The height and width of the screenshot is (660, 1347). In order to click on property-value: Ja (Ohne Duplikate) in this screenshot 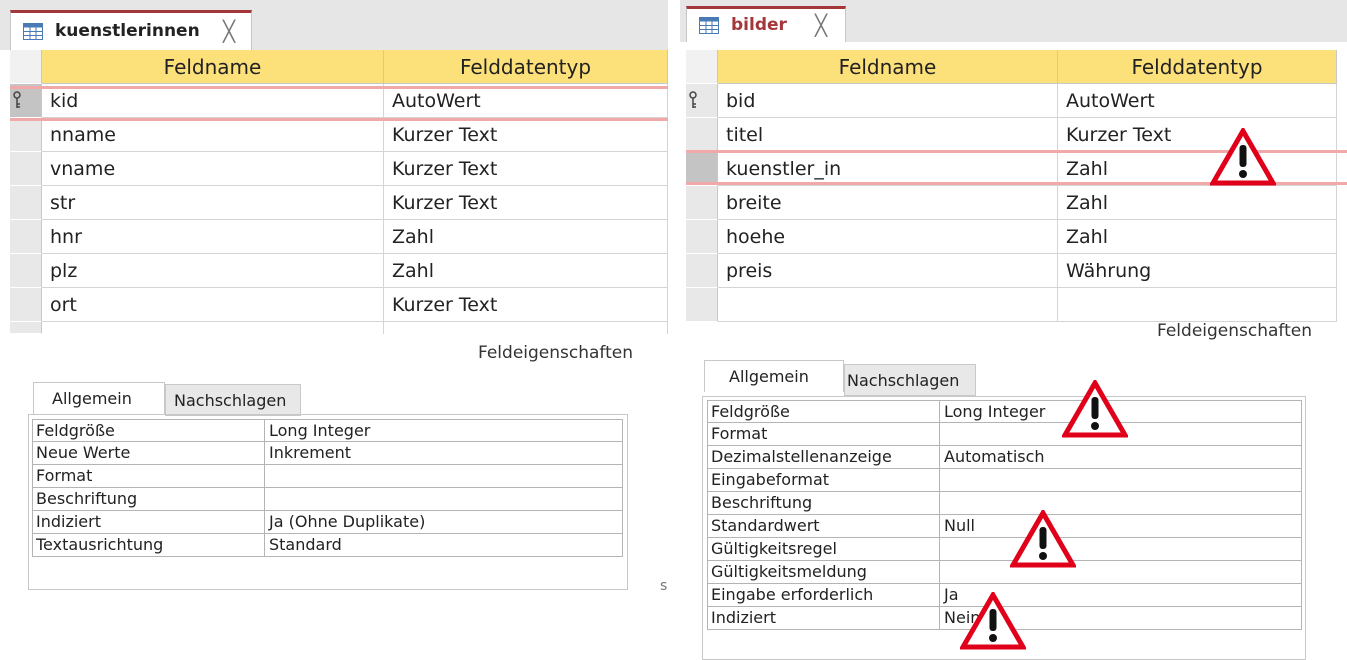, I will do `click(444, 522)`.